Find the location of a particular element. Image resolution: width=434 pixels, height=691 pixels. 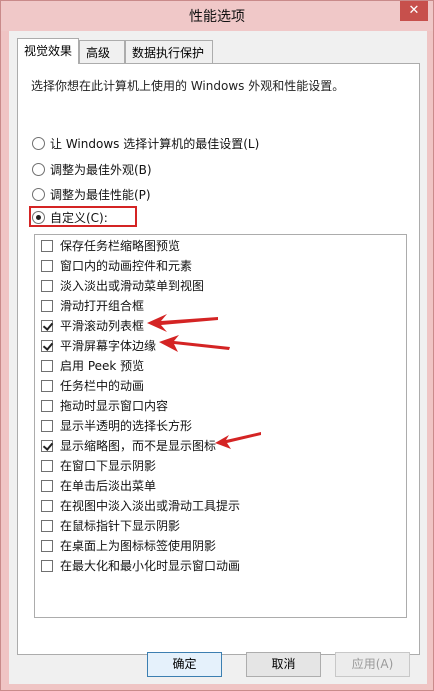

radio-label: 调整为最佳性能(P) is located at coordinates (100, 194).